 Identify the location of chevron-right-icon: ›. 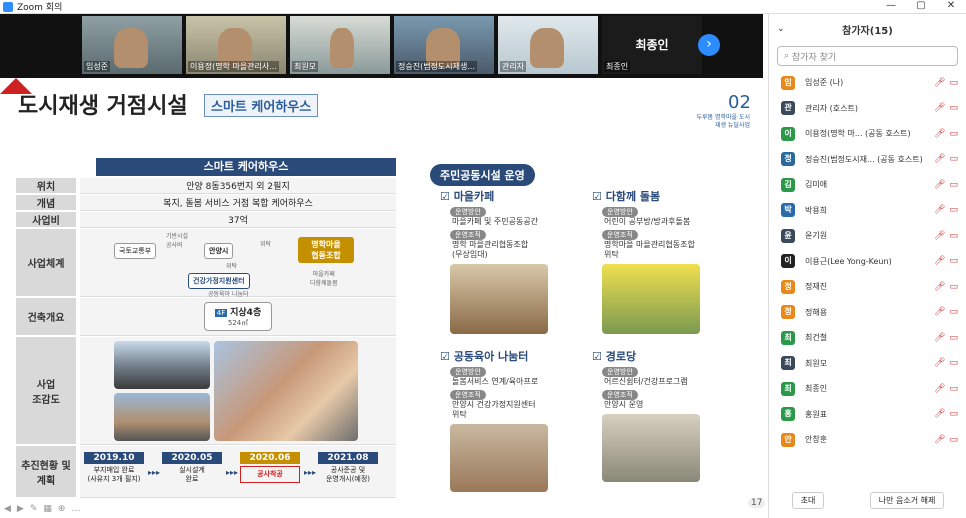
(709, 45).